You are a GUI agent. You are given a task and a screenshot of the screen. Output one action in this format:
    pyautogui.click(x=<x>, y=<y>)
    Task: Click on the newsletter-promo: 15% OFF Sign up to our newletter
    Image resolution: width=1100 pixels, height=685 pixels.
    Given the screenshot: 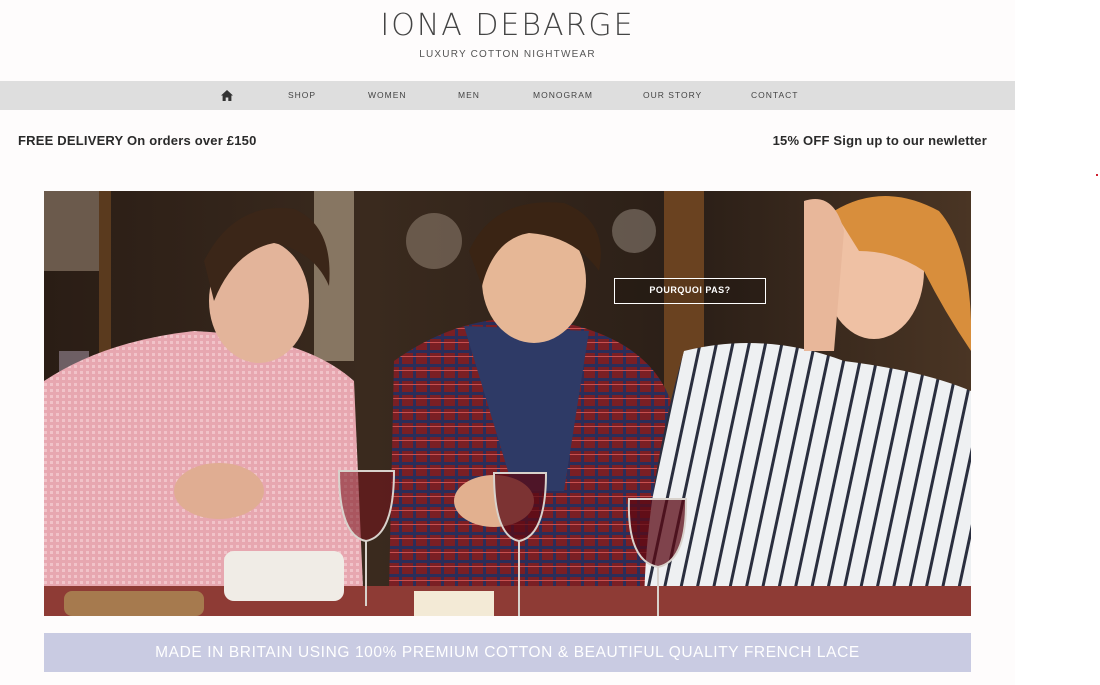 What is the action you would take?
    pyautogui.click(x=880, y=140)
    